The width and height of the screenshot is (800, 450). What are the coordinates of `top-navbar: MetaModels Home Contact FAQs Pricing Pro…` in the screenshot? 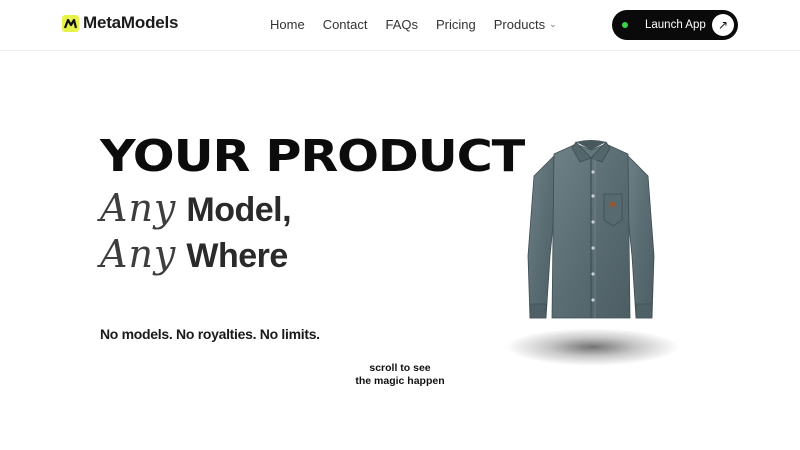 It's located at (400, 25).